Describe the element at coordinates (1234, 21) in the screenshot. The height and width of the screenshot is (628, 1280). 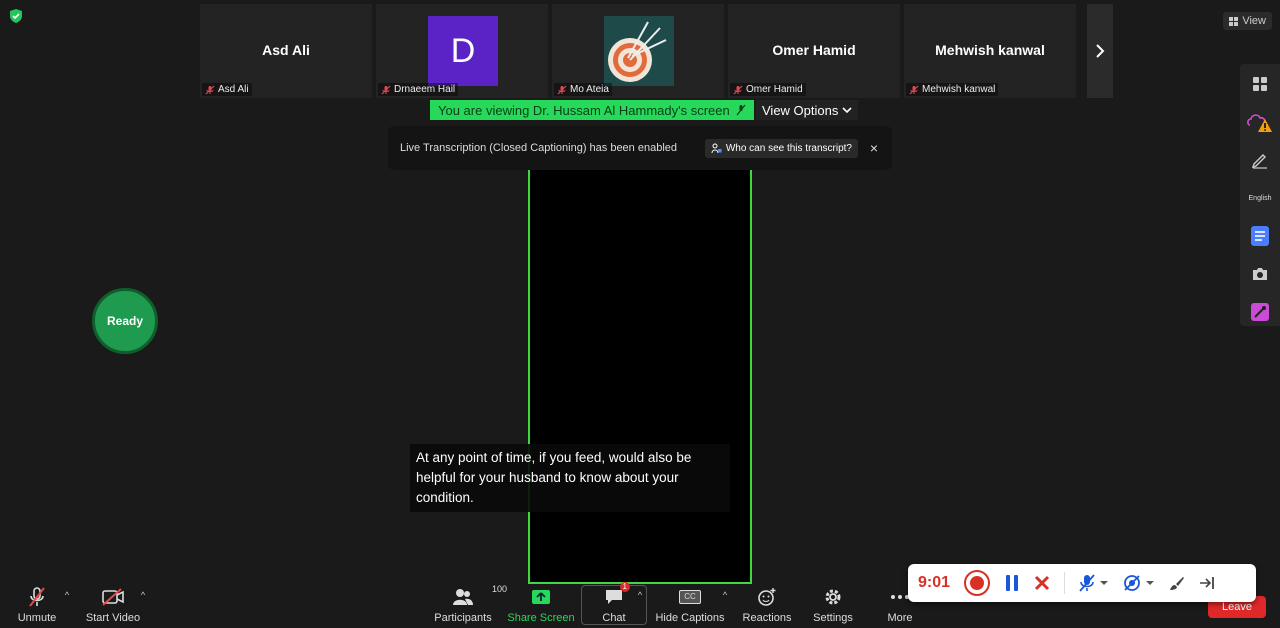
I see `grid-icon` at that location.